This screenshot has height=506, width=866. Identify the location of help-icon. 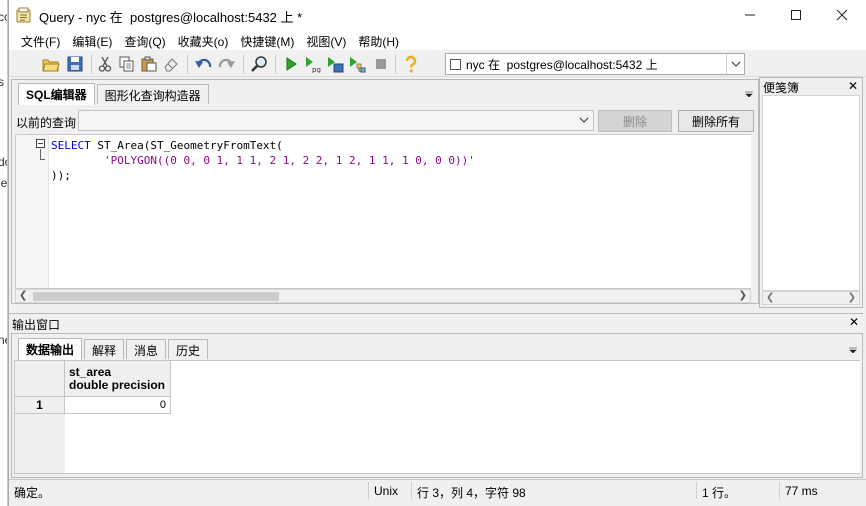
(411, 64).